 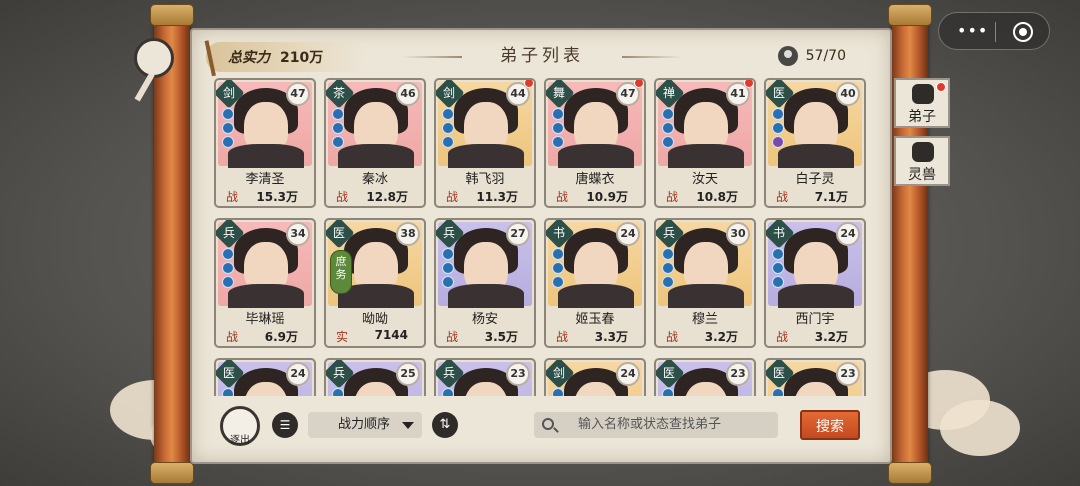 What do you see at coordinates (265, 377) in the screenshot?
I see `disciple-card: 医 24` at bounding box center [265, 377].